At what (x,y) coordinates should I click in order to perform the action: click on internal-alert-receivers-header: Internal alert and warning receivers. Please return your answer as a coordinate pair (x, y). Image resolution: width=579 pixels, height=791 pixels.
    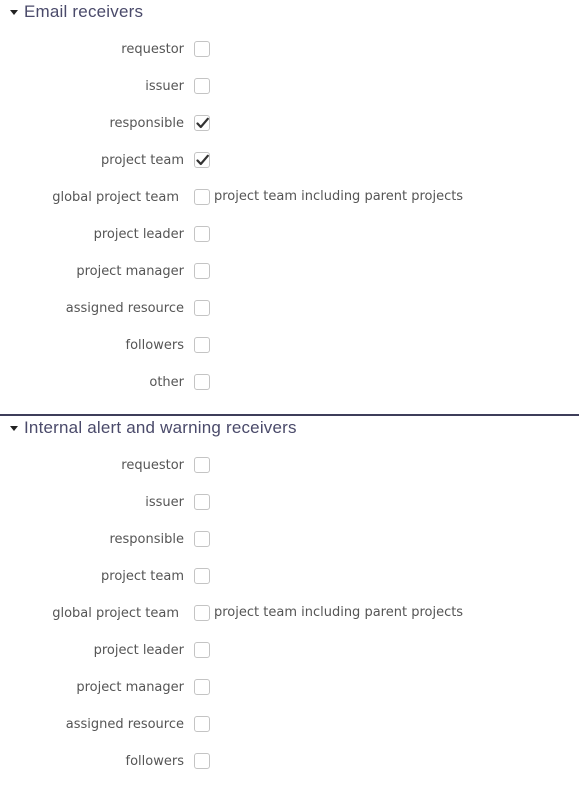
    Looking at the image, I should click on (153, 428).